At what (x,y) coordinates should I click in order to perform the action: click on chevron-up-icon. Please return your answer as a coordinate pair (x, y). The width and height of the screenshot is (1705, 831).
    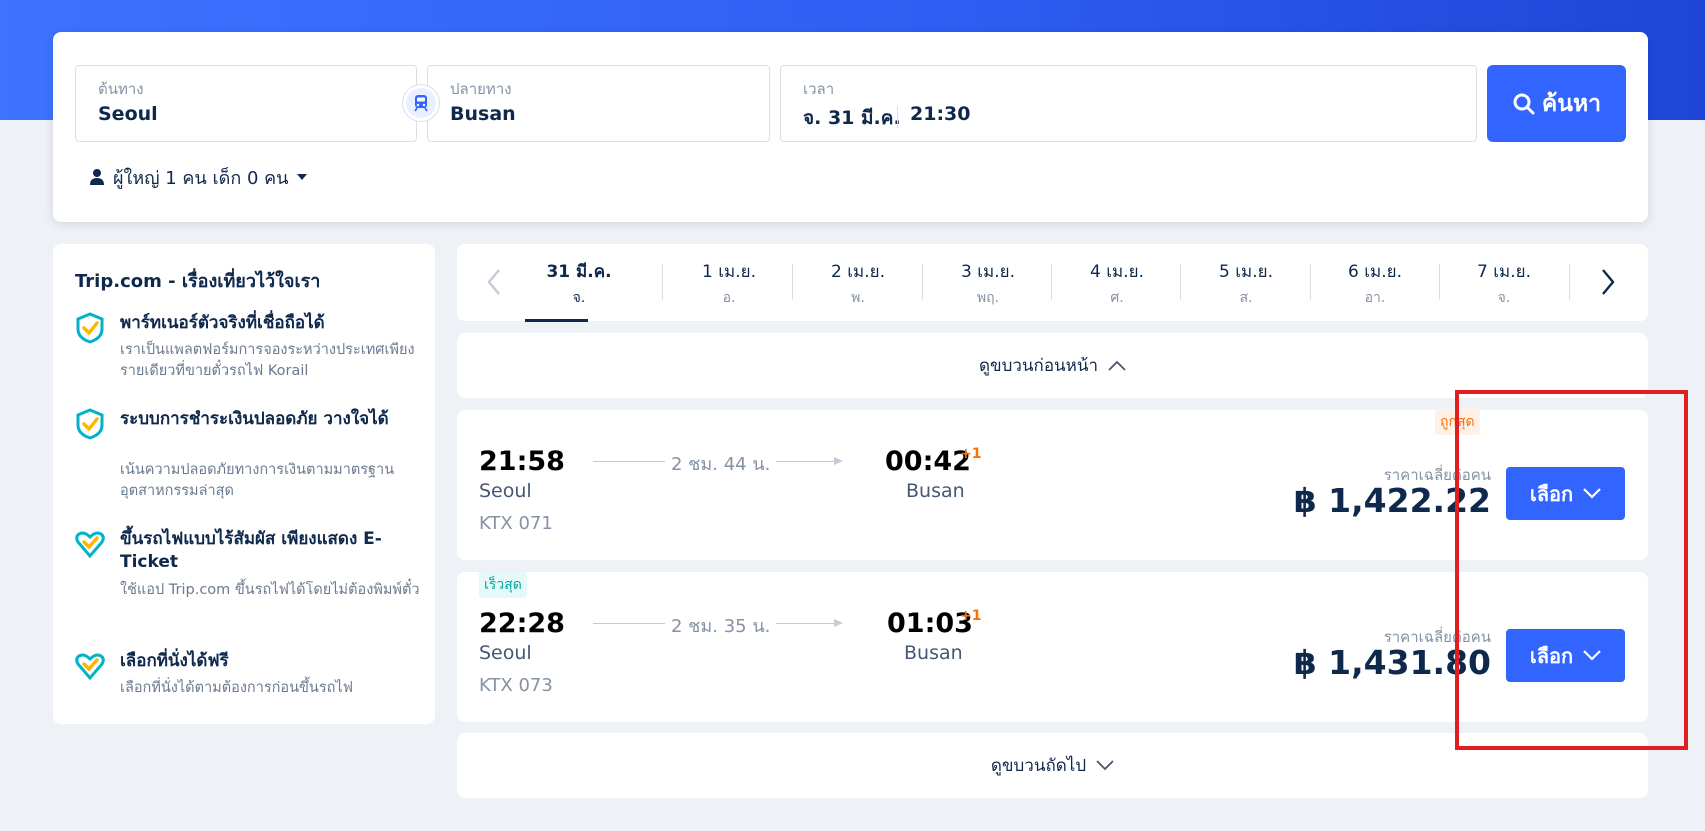
    Looking at the image, I should click on (1117, 365).